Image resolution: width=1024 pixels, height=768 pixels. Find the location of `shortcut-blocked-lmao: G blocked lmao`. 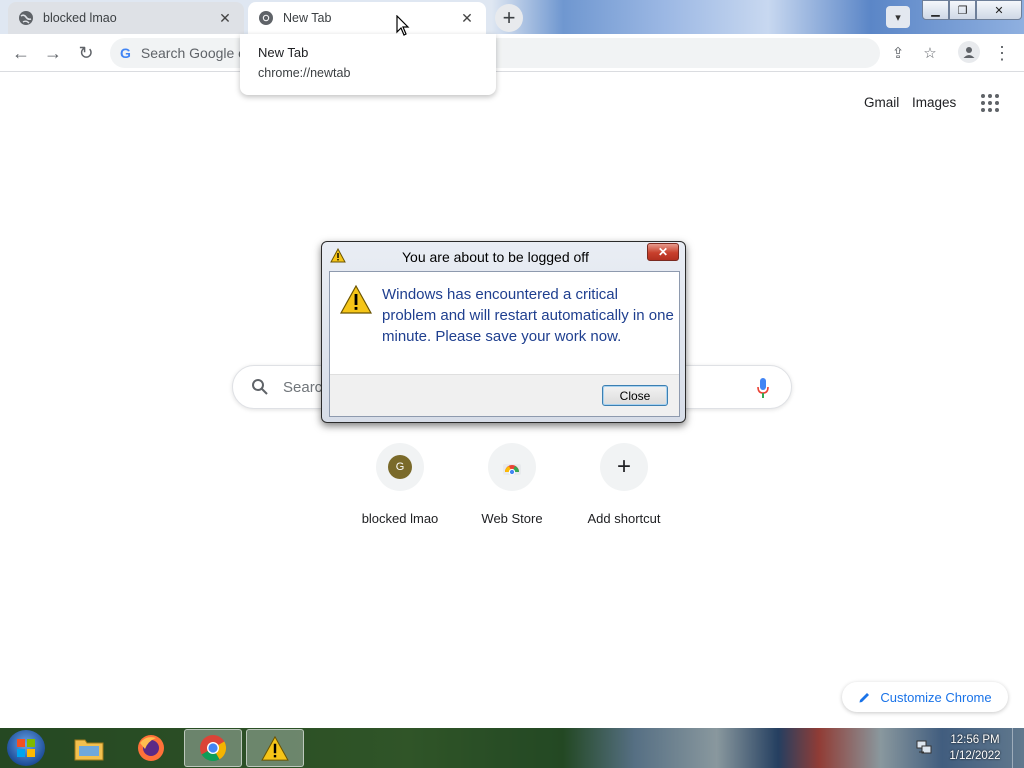

shortcut-blocked-lmao: G blocked lmao is located at coordinates (400, 484).